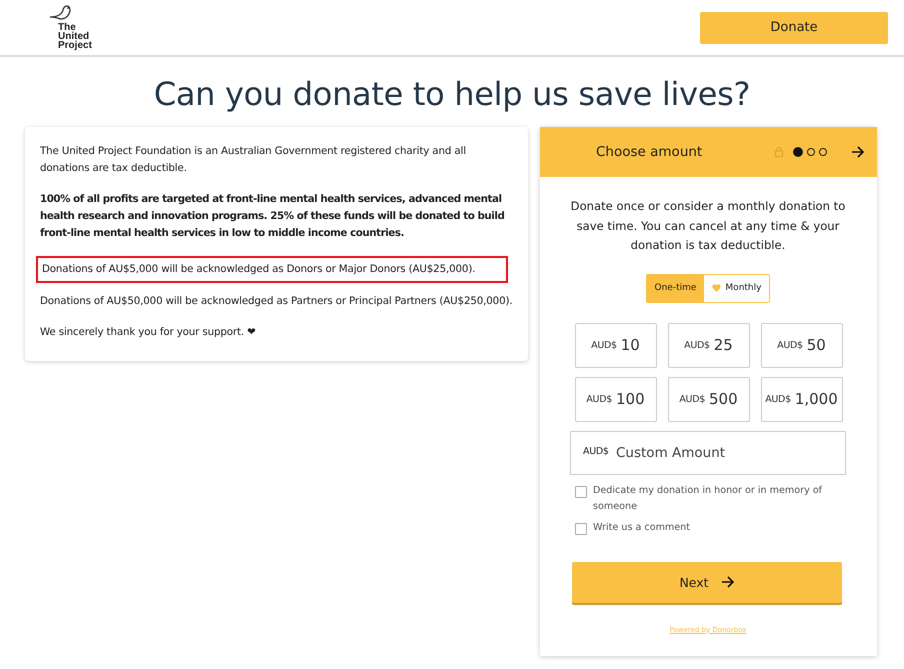  I want to click on checkbox-label: Write us a comment, so click(642, 527).